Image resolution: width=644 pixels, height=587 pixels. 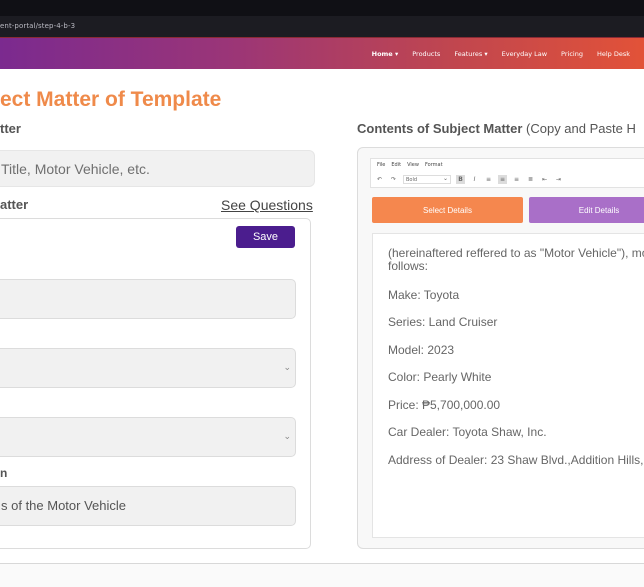 I want to click on outdent-icon: ⇤, so click(x=544, y=179).